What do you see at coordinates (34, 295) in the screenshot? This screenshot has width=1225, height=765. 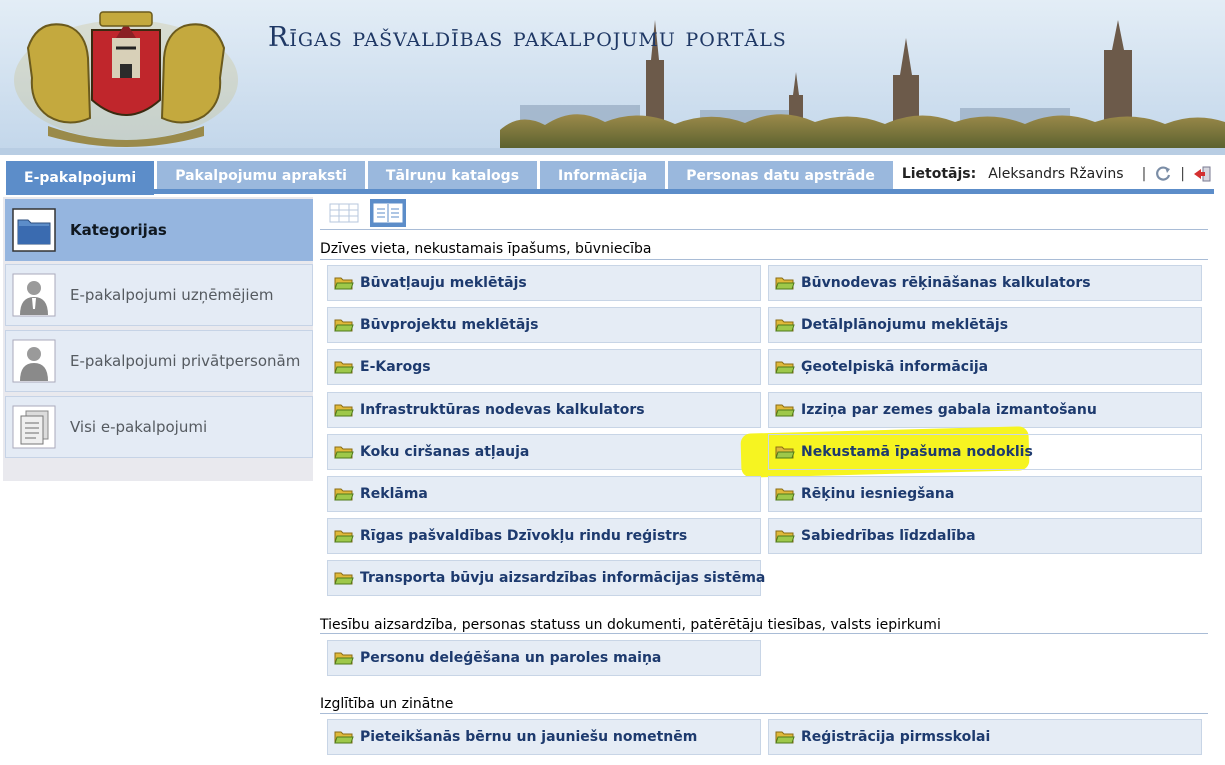 I see `businessman-icon` at bounding box center [34, 295].